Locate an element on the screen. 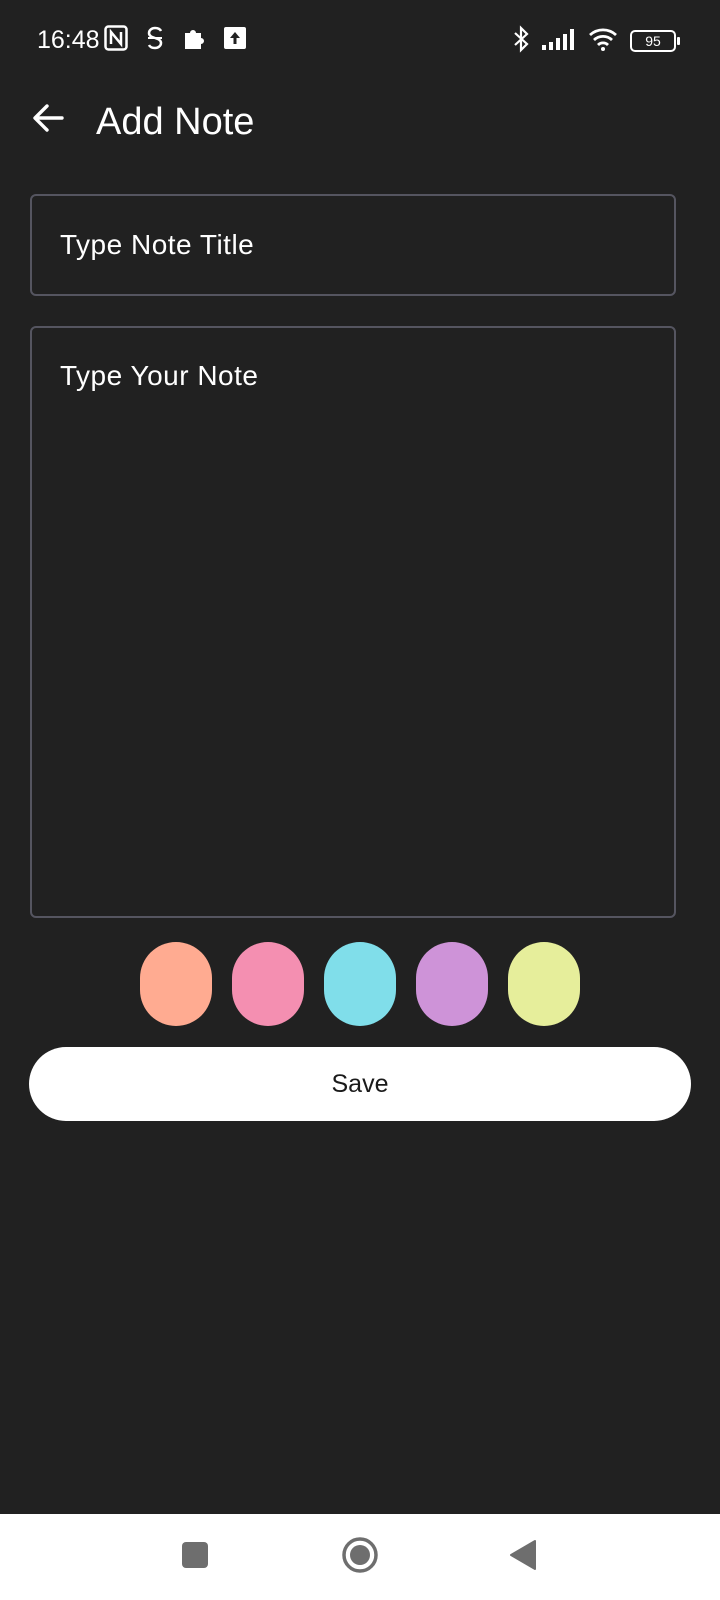  color-swatch-pink is located at coordinates (268, 984).